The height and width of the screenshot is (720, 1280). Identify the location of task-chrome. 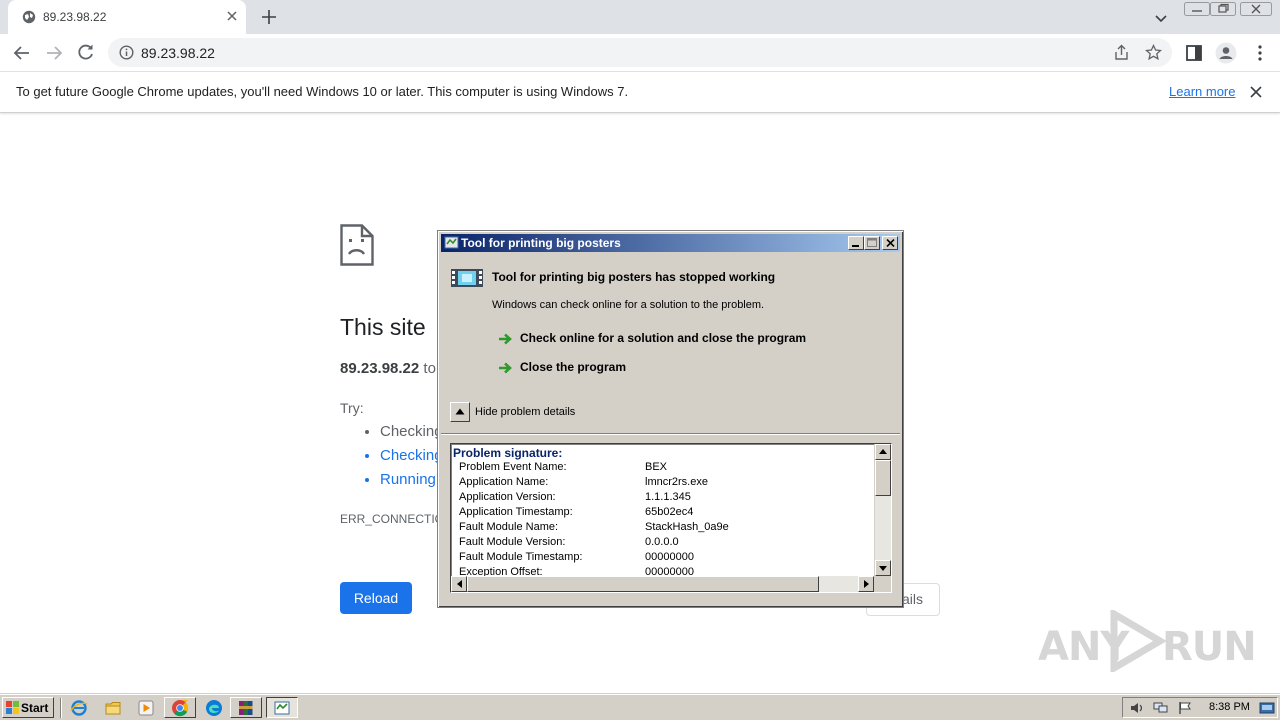
(180, 707).